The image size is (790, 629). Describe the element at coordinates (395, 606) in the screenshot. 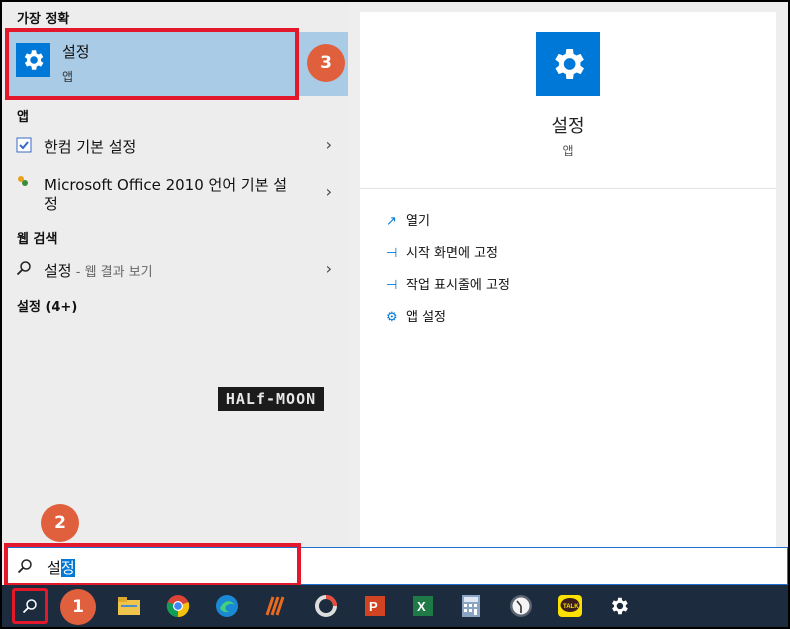

I see `taskbar: 1 P X TALK` at that location.